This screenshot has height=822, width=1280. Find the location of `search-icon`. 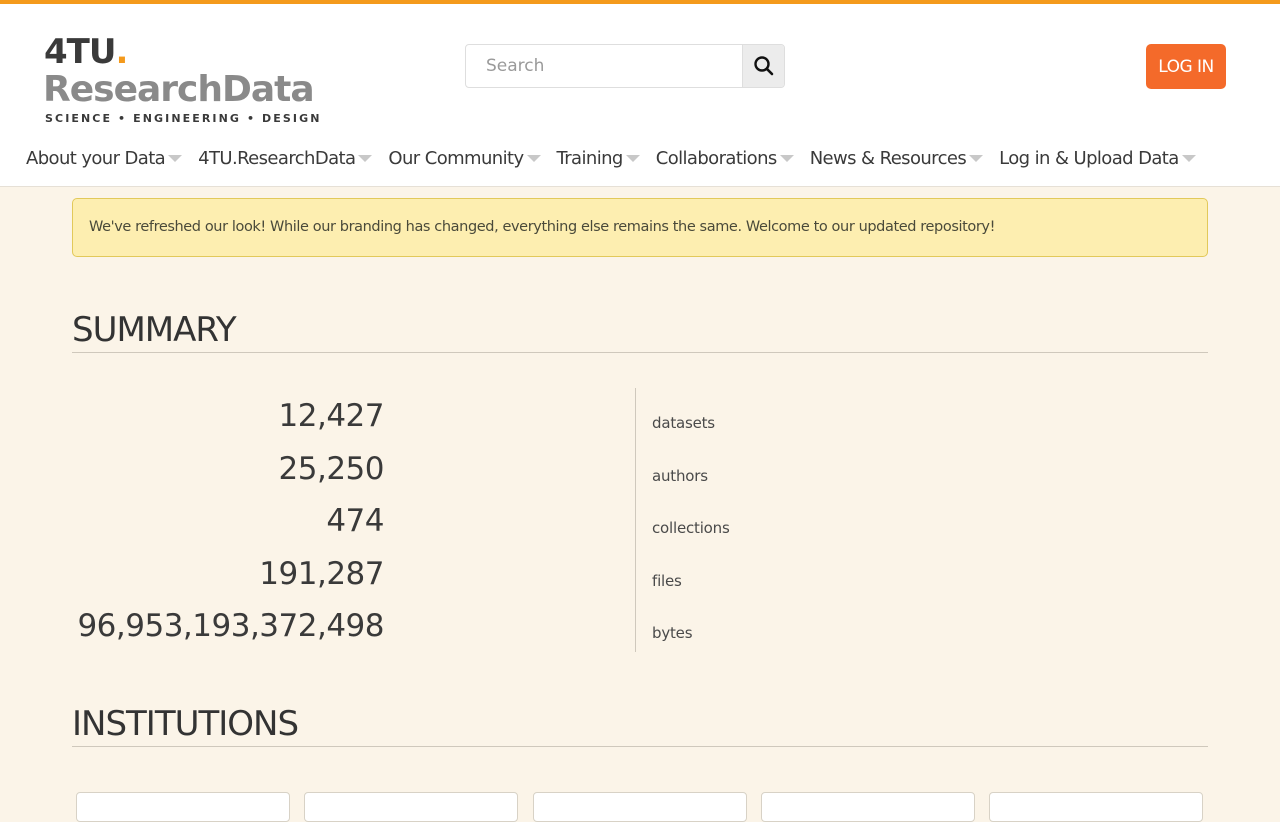

search-icon is located at coordinates (763, 66).